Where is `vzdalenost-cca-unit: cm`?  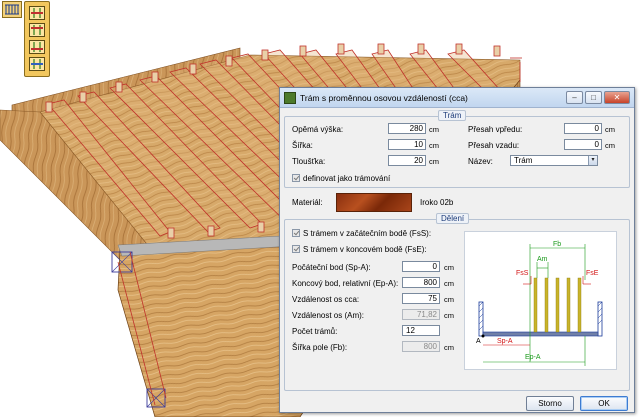
vzdalenost-cca-unit: cm is located at coordinates (449, 299).